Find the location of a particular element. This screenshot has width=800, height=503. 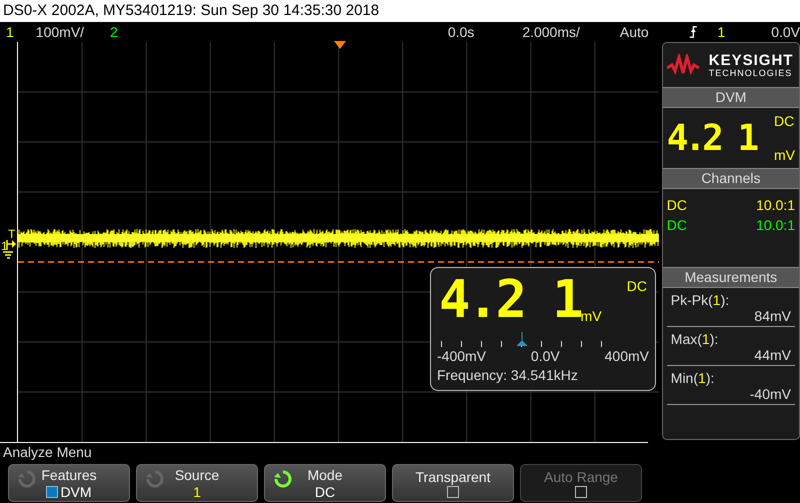

trigger-edge-icon is located at coordinates (693, 32).